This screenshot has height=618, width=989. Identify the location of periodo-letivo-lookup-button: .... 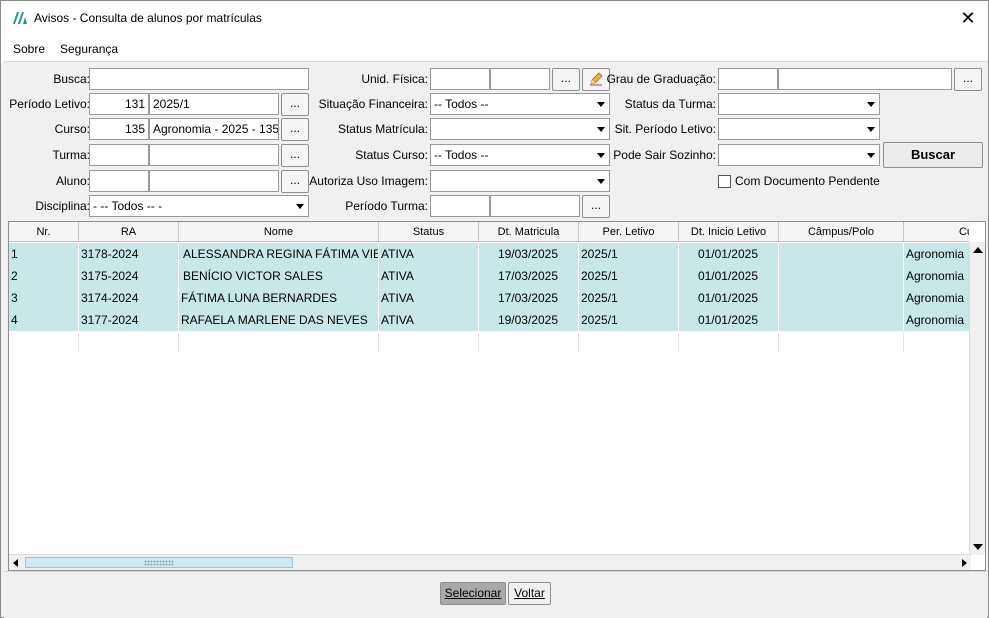
(295, 104).